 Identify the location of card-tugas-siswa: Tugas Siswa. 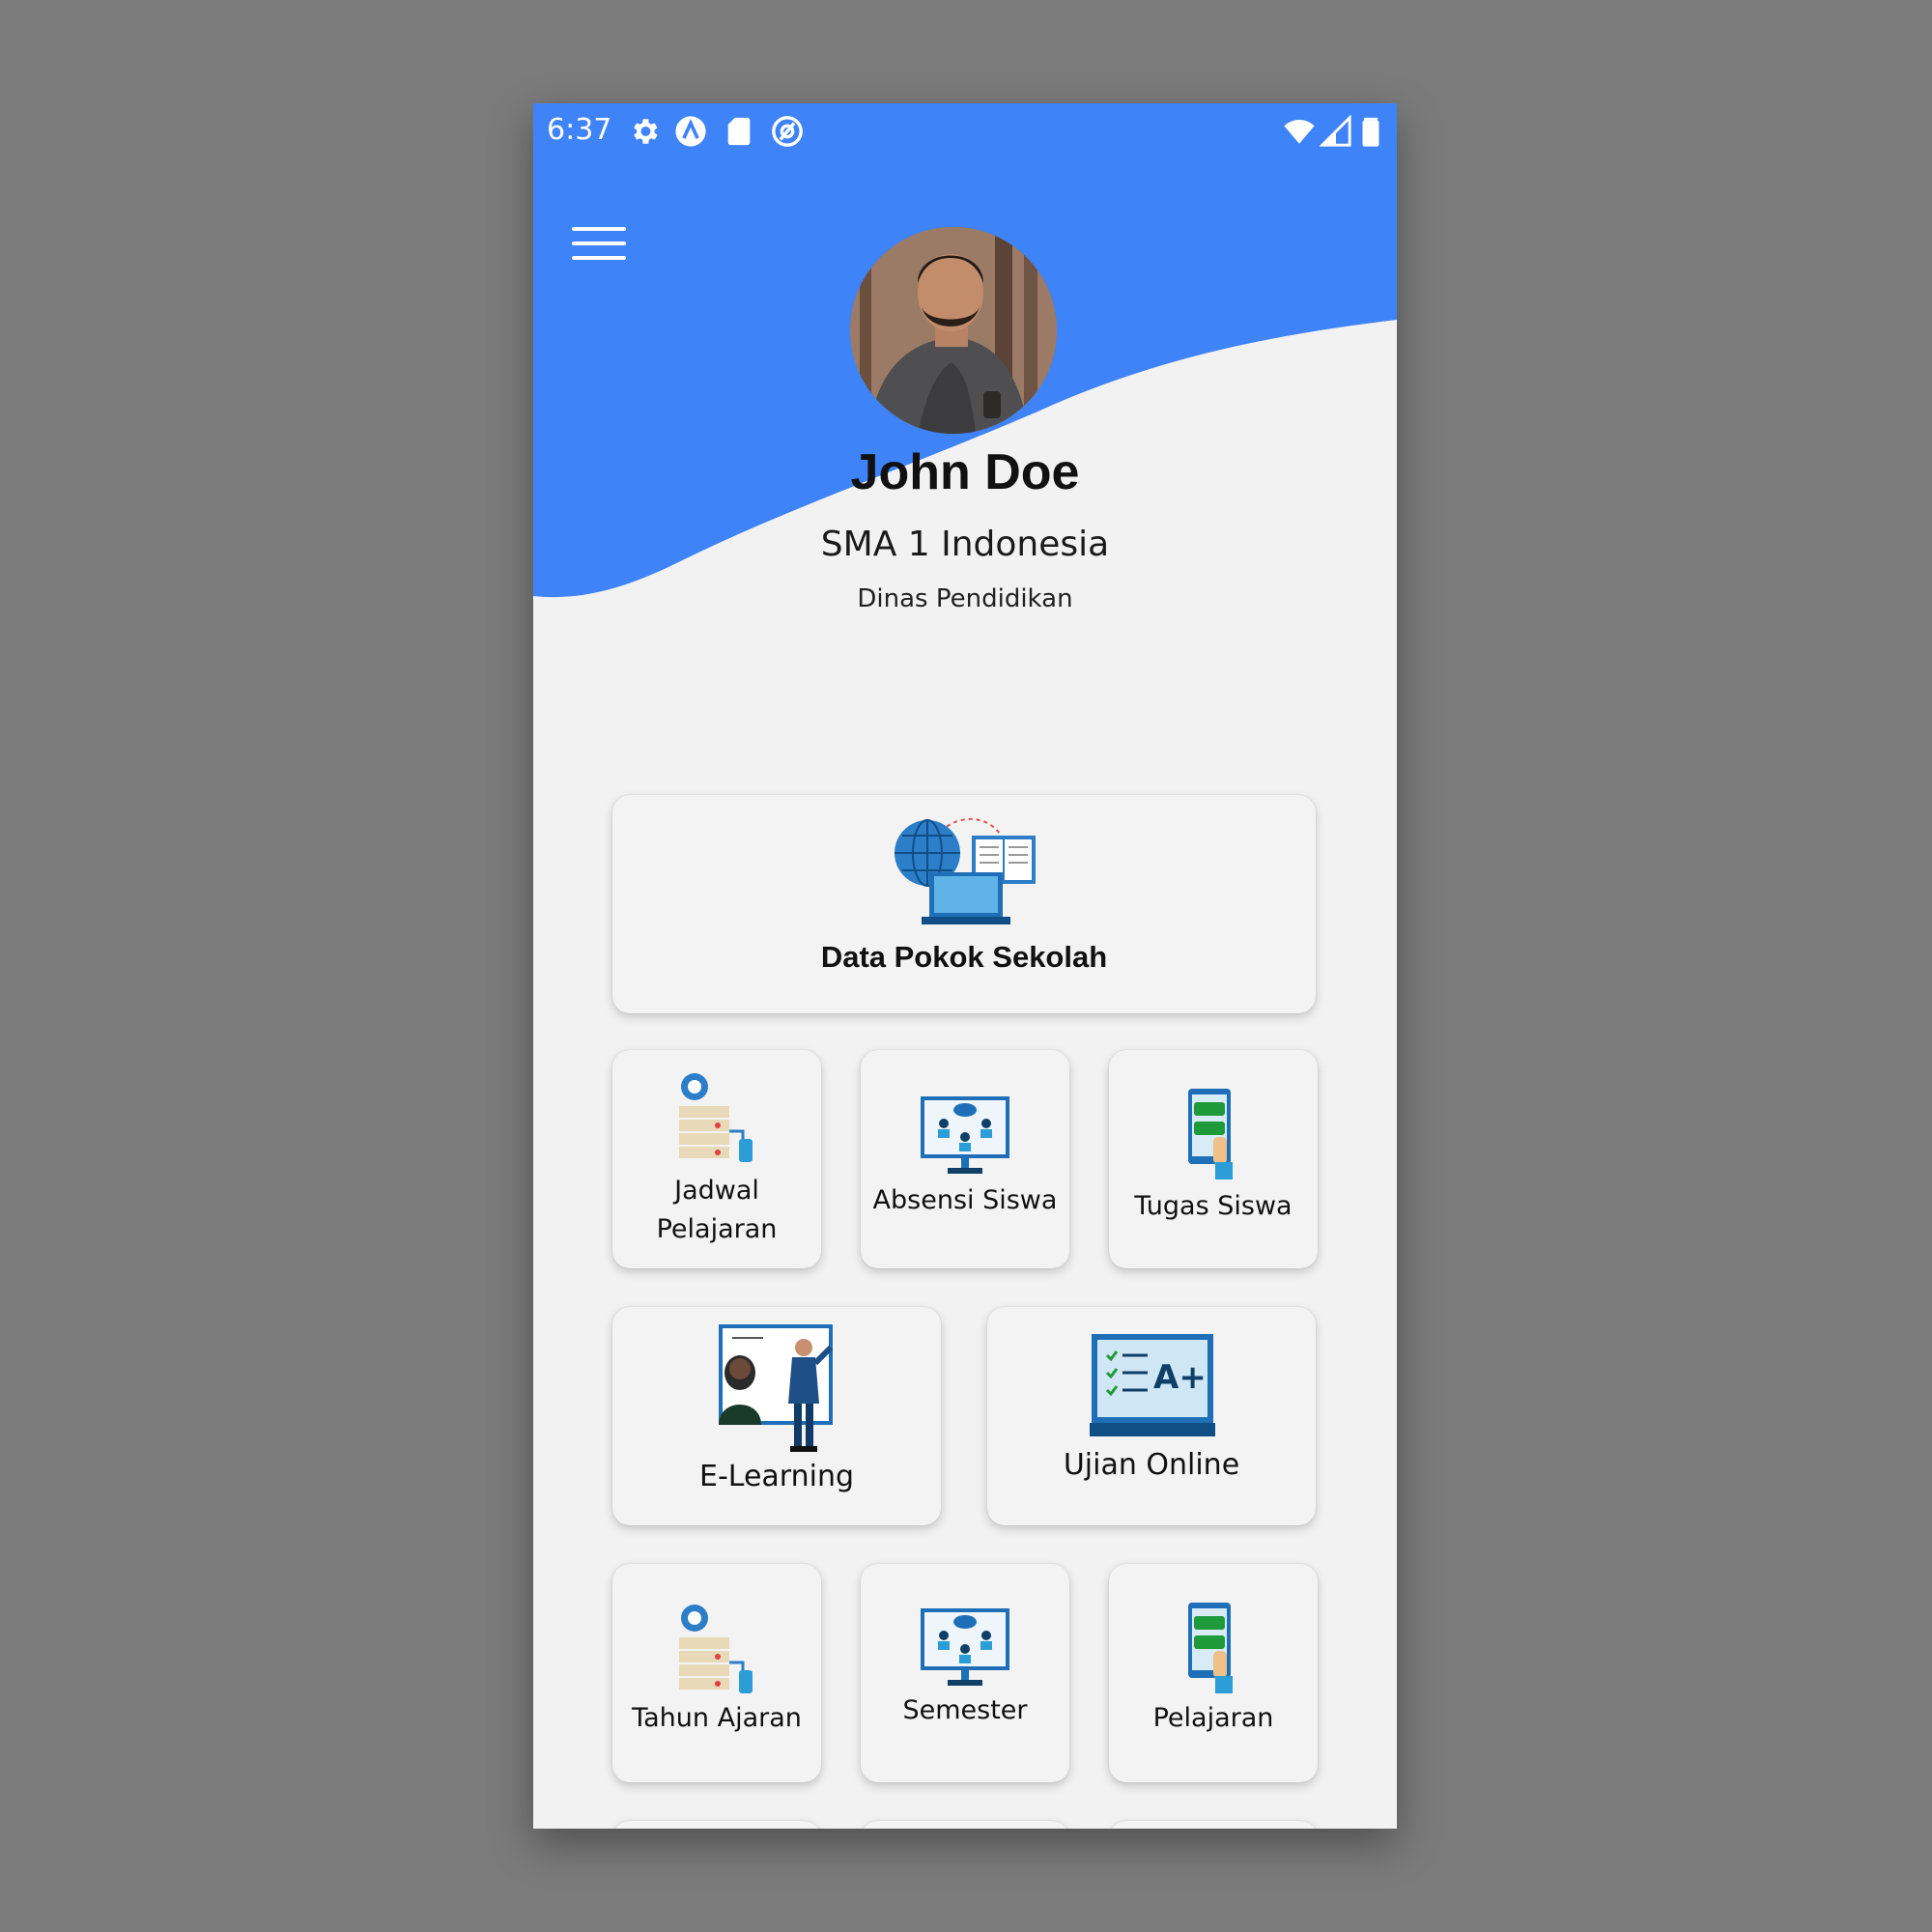
(1213, 1159).